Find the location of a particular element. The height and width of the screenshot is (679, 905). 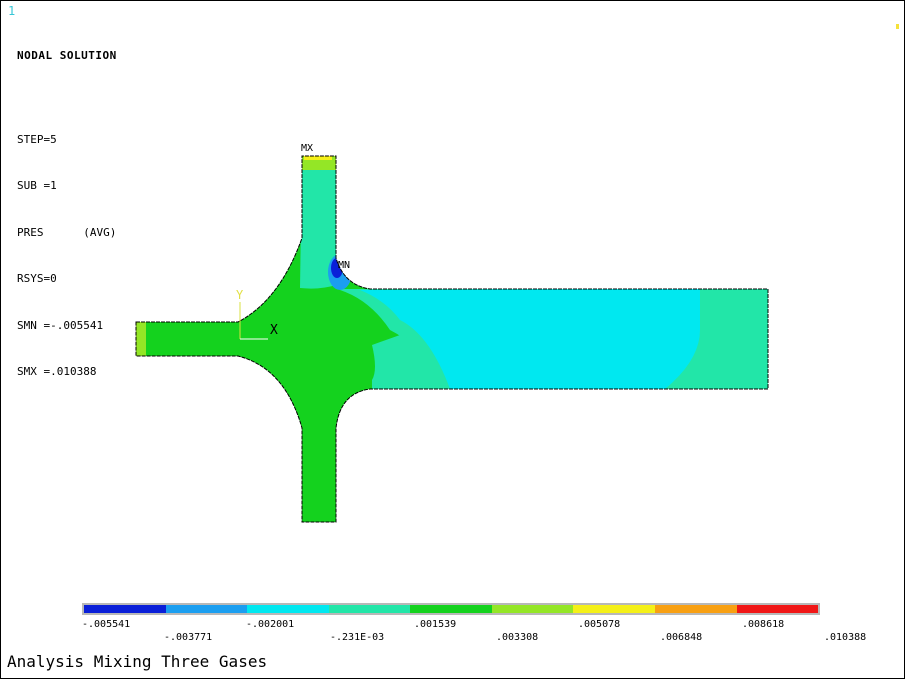

axis-x-label: X is located at coordinates (274, 330).